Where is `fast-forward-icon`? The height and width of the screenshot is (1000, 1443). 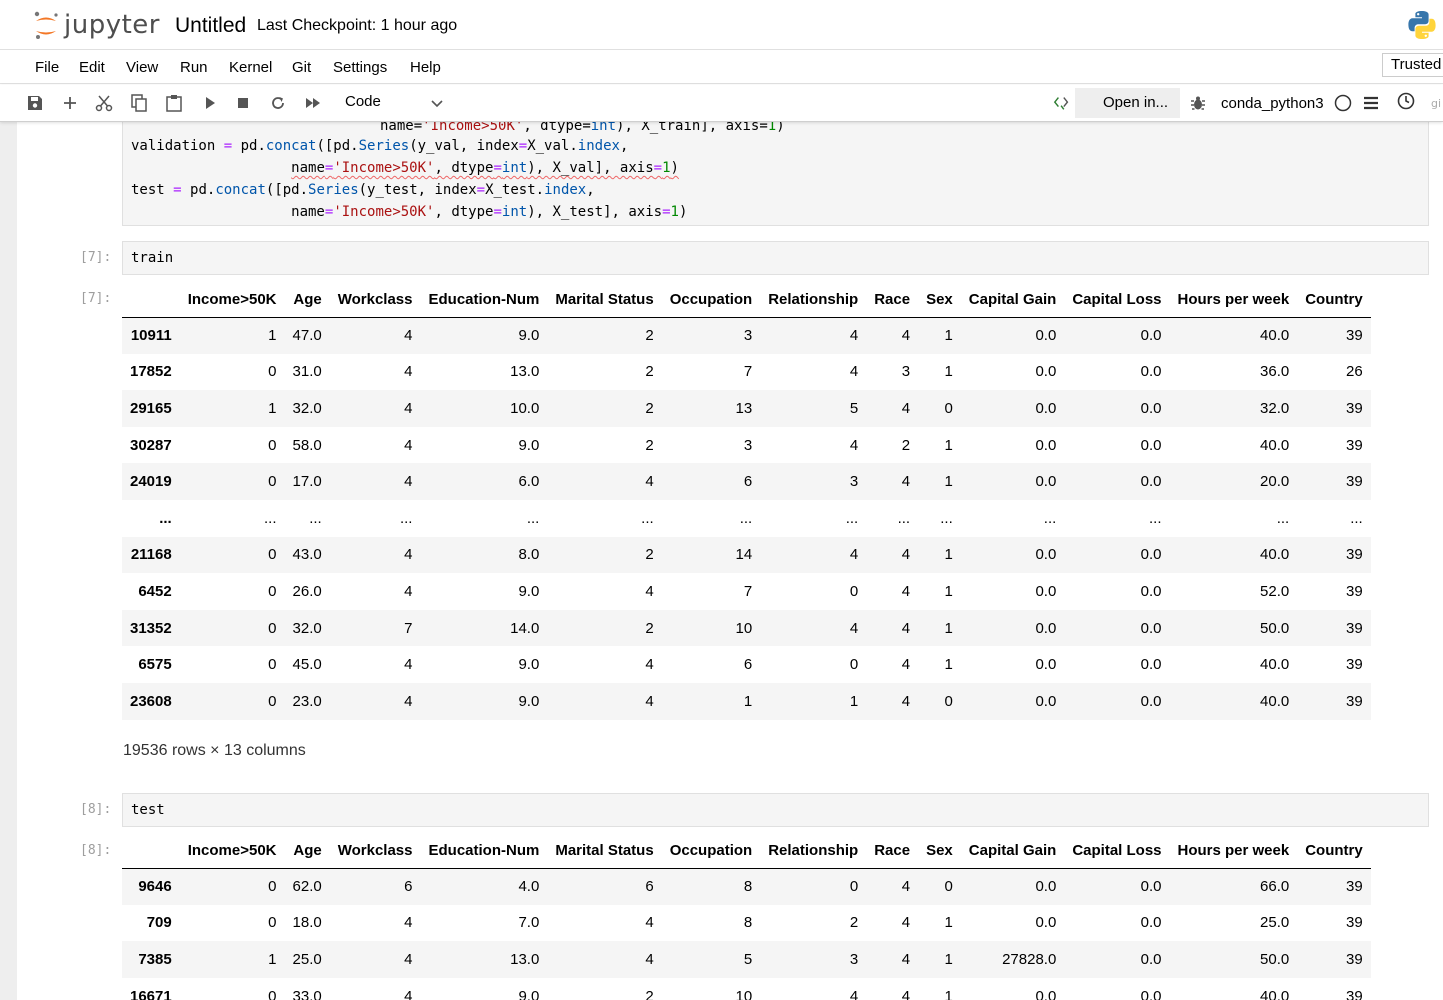
fast-forward-icon is located at coordinates (313, 103).